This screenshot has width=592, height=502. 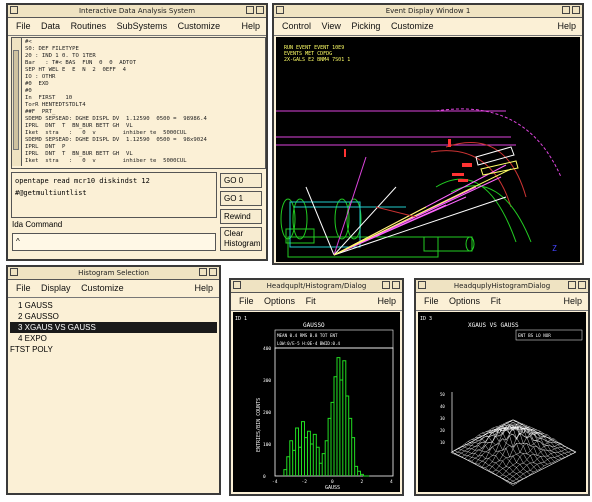 I want to click on command-caret: ^, so click(x=18, y=241).